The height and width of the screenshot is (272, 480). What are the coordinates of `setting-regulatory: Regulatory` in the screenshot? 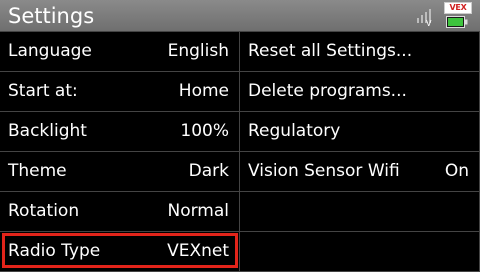 It's located at (360, 132).